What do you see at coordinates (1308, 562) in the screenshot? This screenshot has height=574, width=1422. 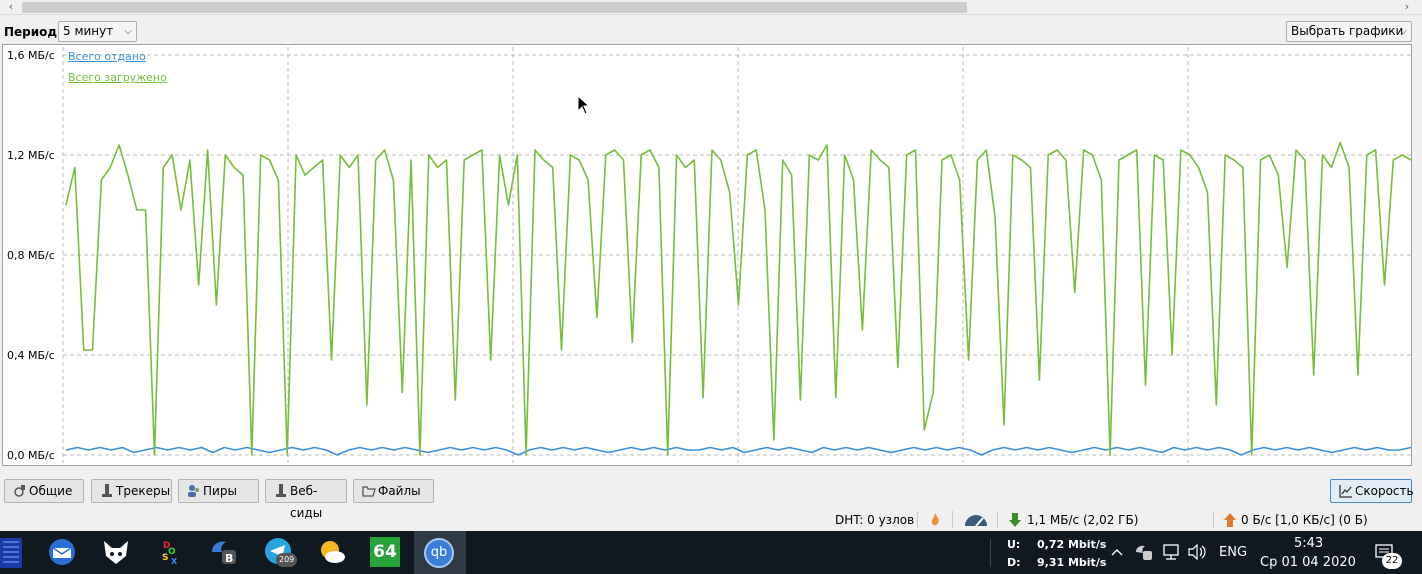 I see `clock-date: Ср 01 04 2020` at bounding box center [1308, 562].